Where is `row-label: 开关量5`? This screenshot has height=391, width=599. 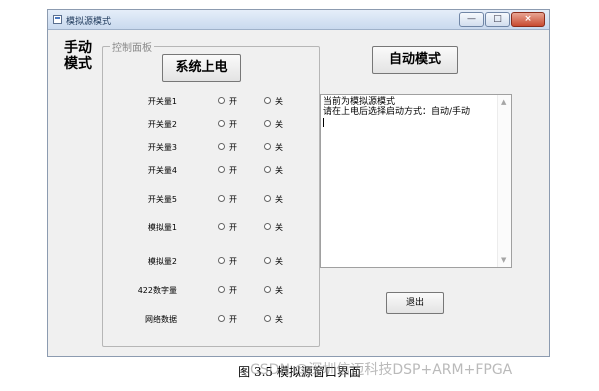 row-label: 开关量5 is located at coordinates (162, 199).